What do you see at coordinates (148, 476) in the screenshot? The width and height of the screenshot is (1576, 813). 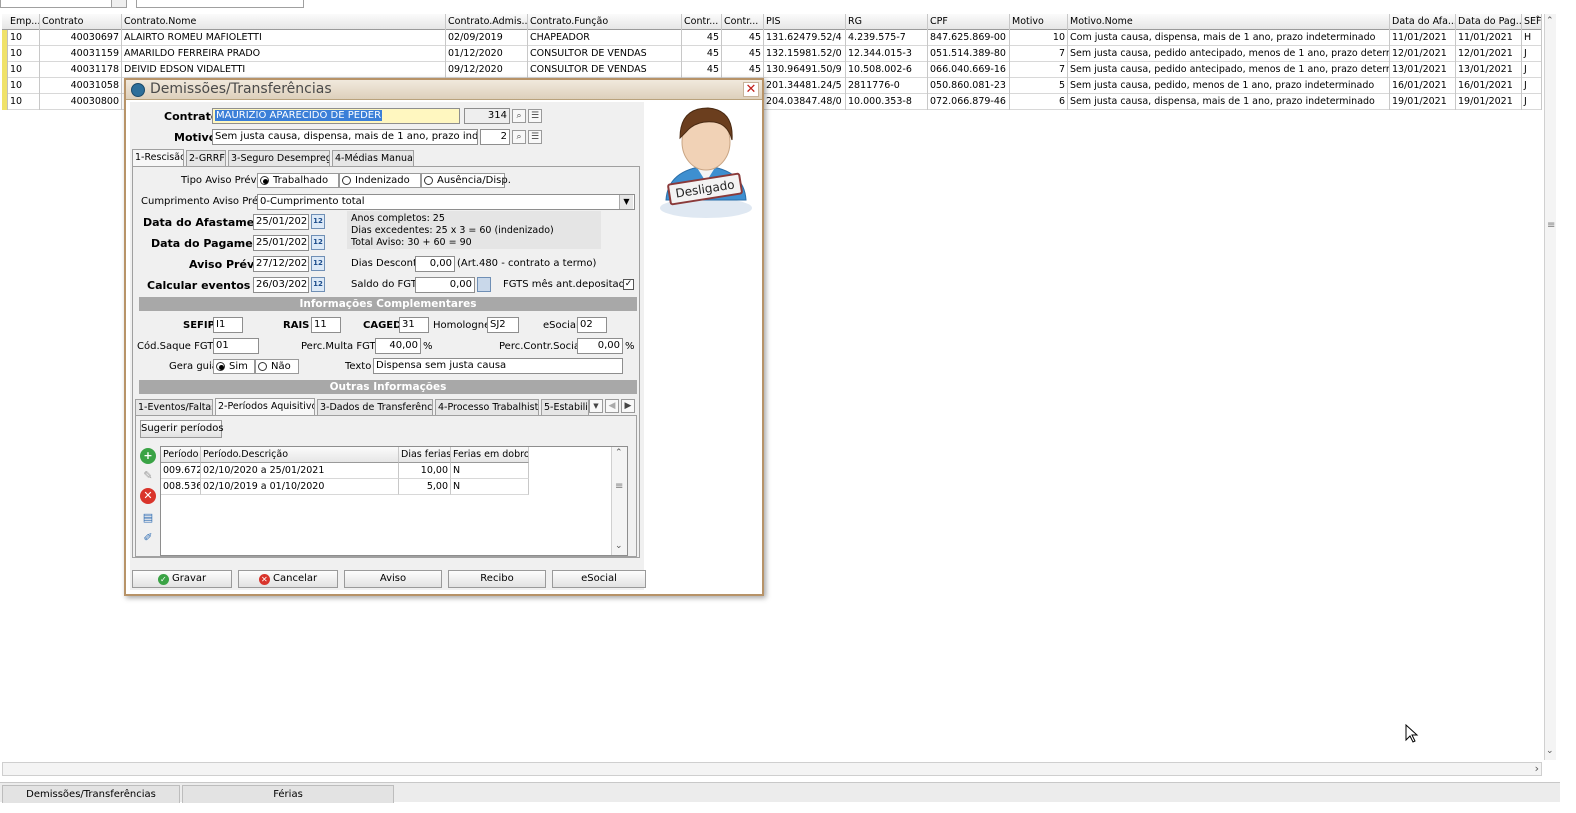 I see `edit-icon: ✎` at bounding box center [148, 476].